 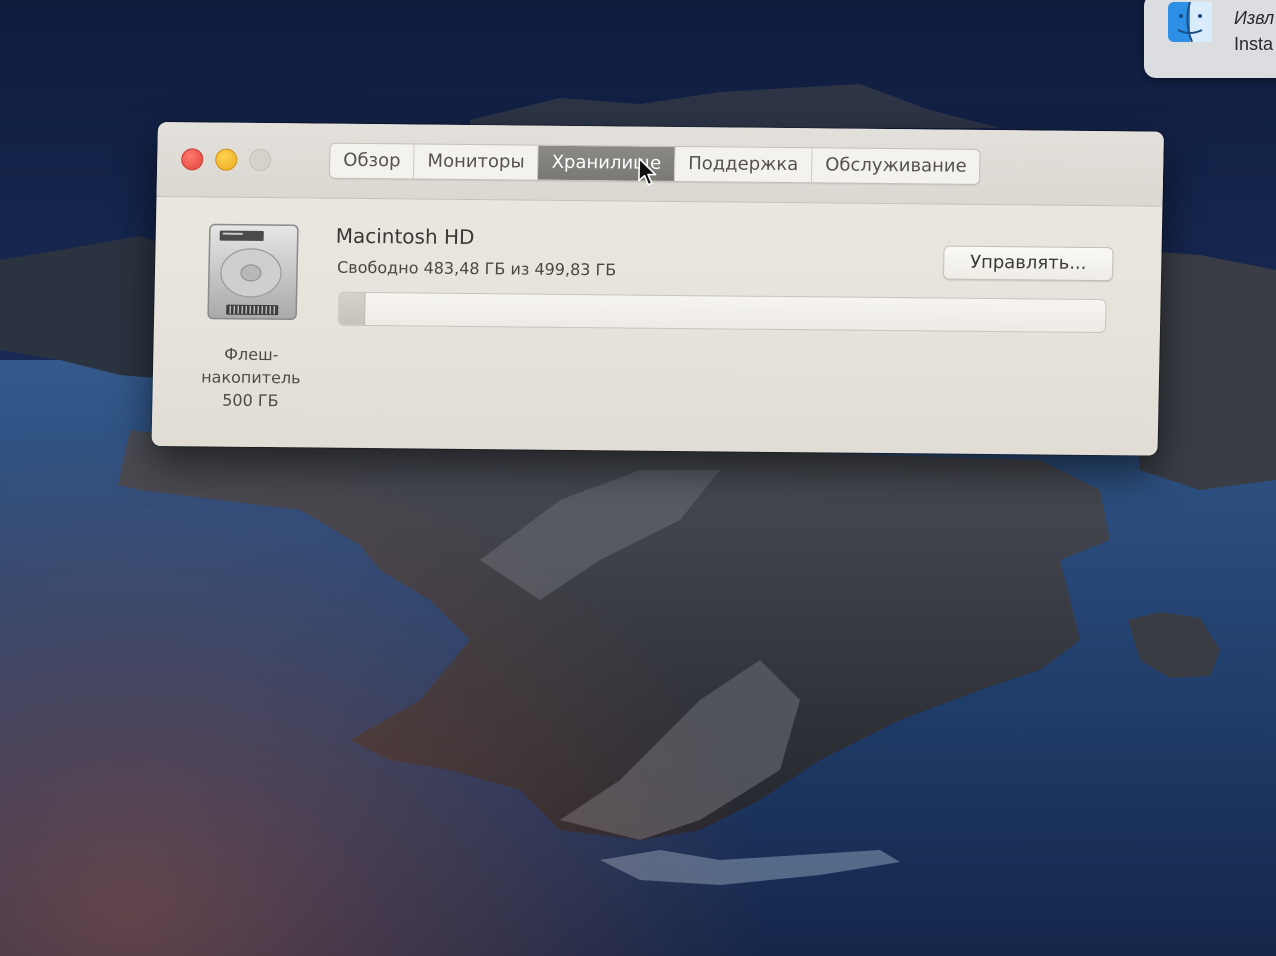 What do you see at coordinates (722, 312) in the screenshot?
I see `storage-usage-bar` at bounding box center [722, 312].